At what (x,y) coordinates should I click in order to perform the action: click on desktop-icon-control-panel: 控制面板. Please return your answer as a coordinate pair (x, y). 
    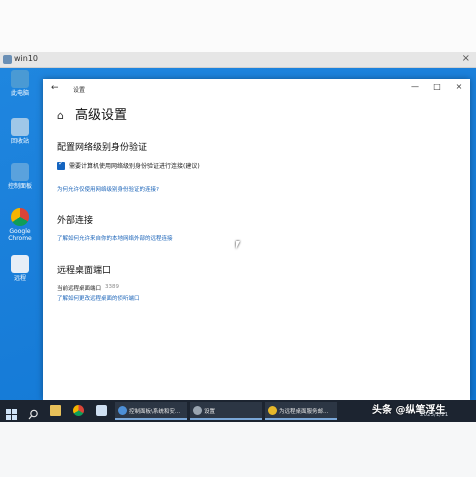
    Looking at the image, I should click on (20, 176).